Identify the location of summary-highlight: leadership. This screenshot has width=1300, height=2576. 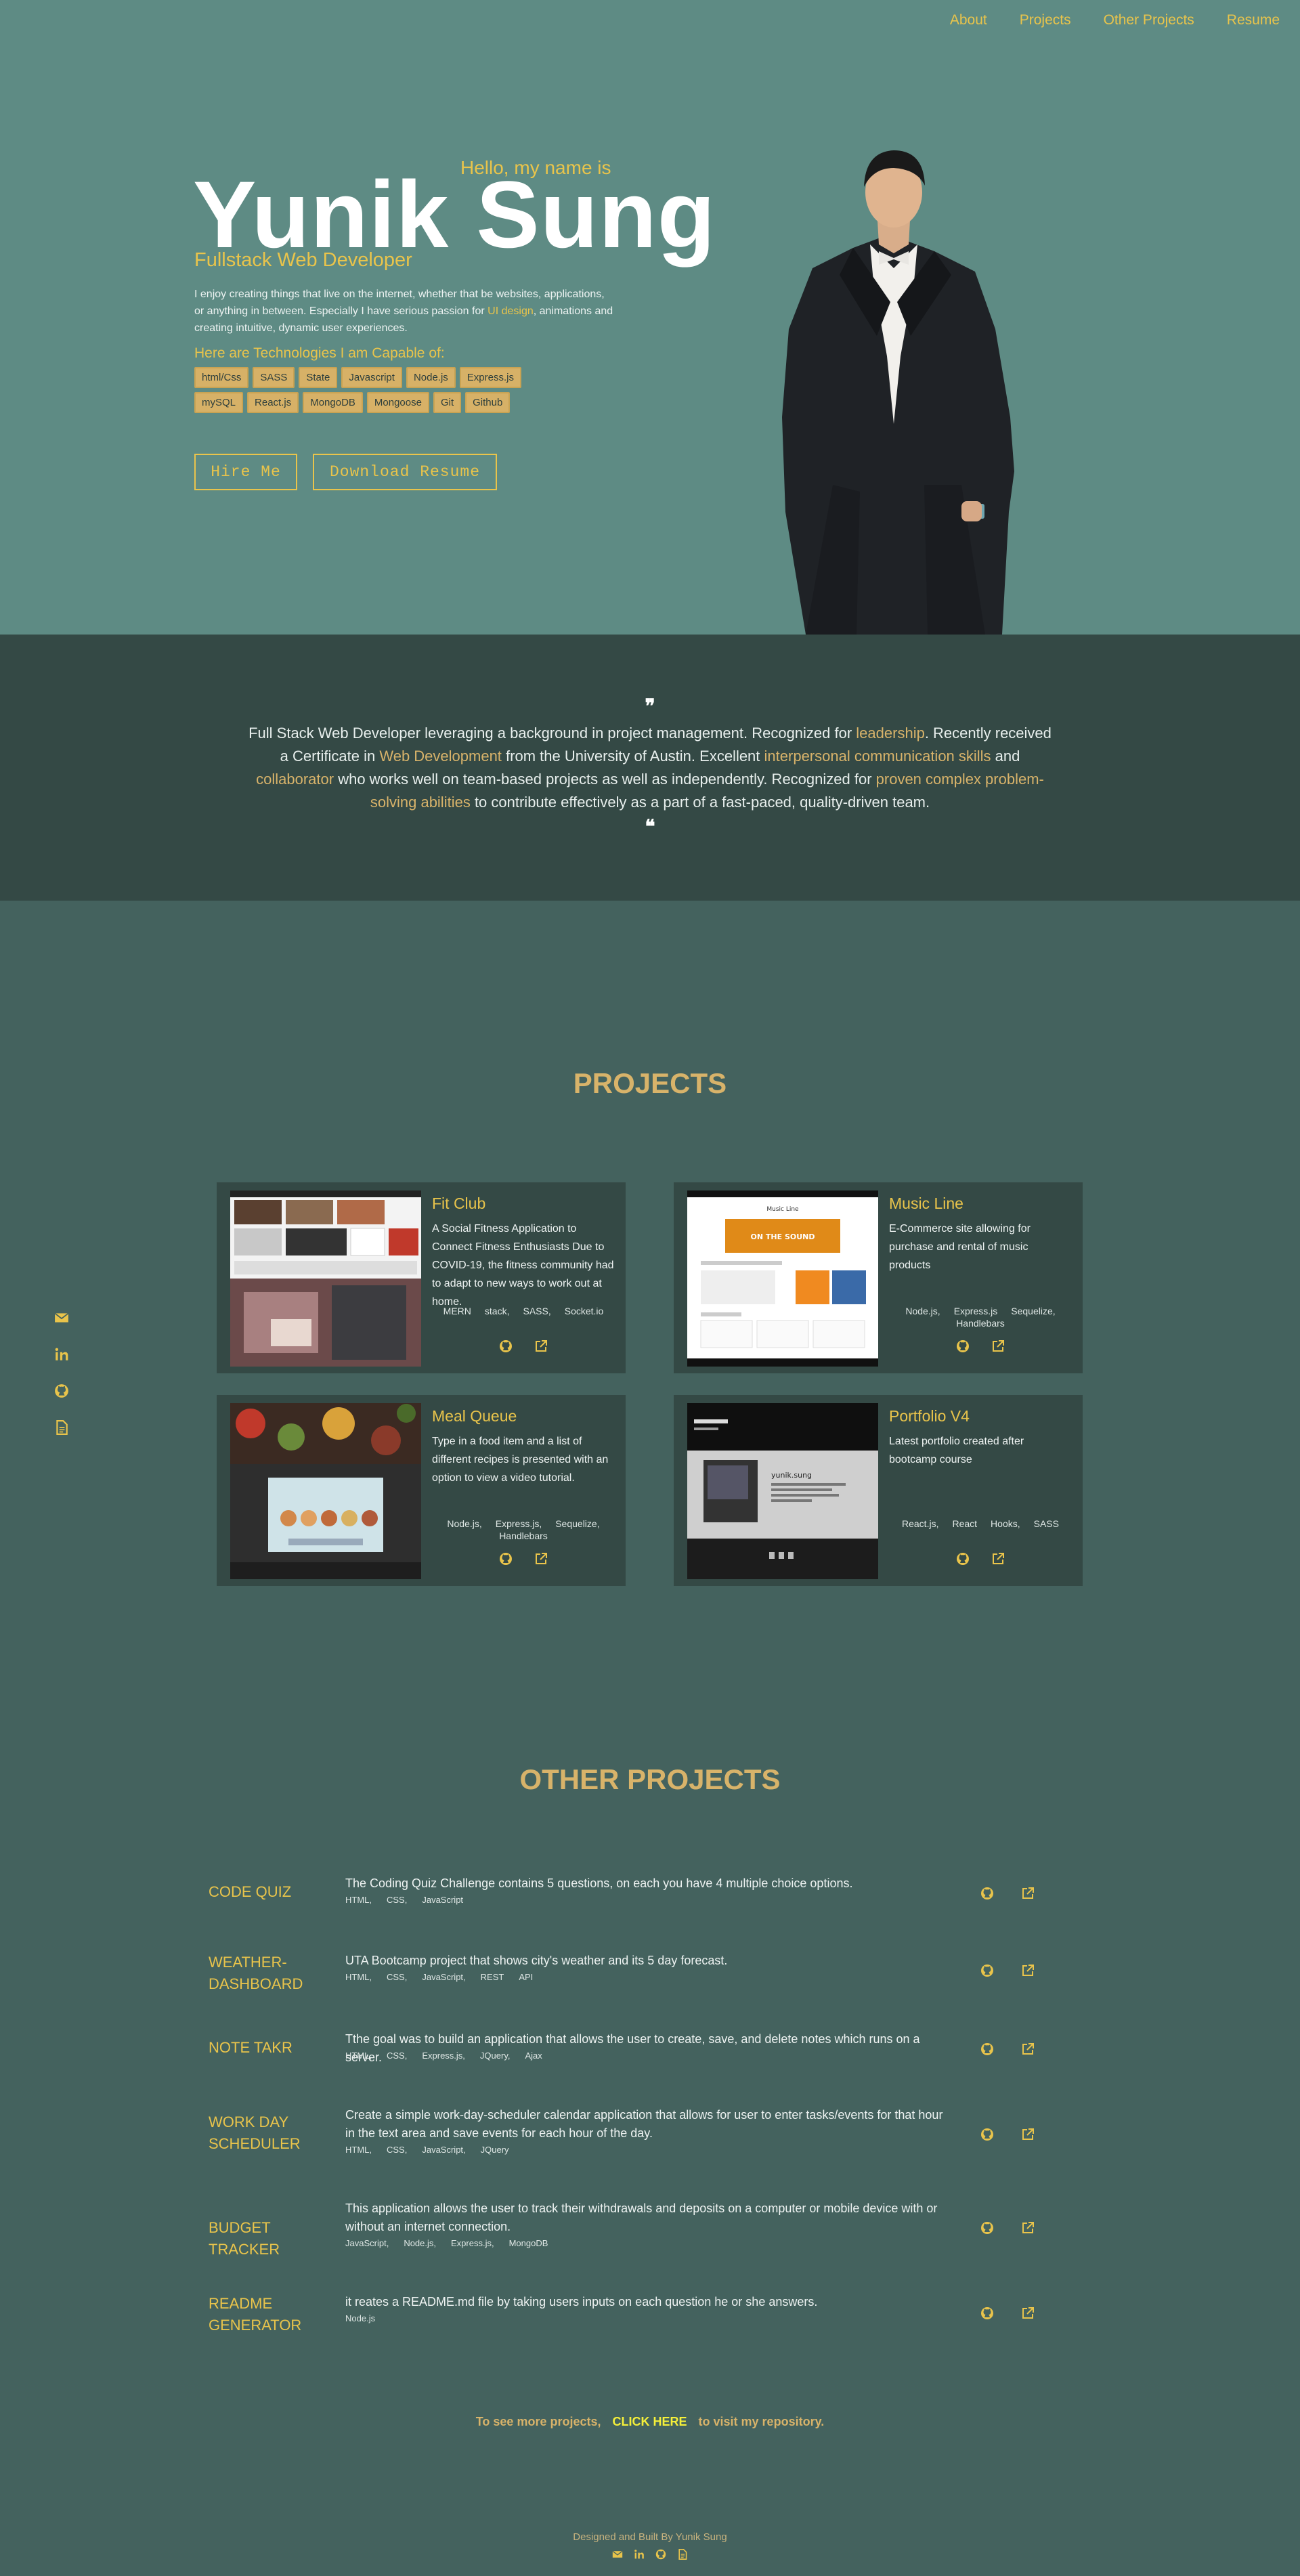
(891, 733).